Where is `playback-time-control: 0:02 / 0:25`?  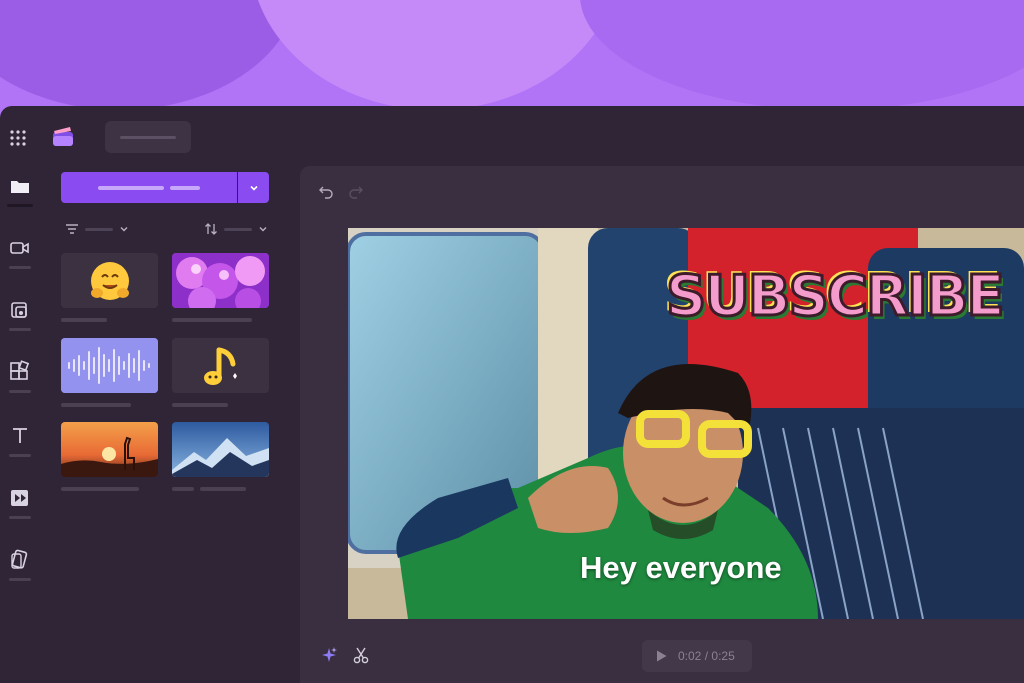
playback-time-control: 0:02 / 0:25 is located at coordinates (697, 656).